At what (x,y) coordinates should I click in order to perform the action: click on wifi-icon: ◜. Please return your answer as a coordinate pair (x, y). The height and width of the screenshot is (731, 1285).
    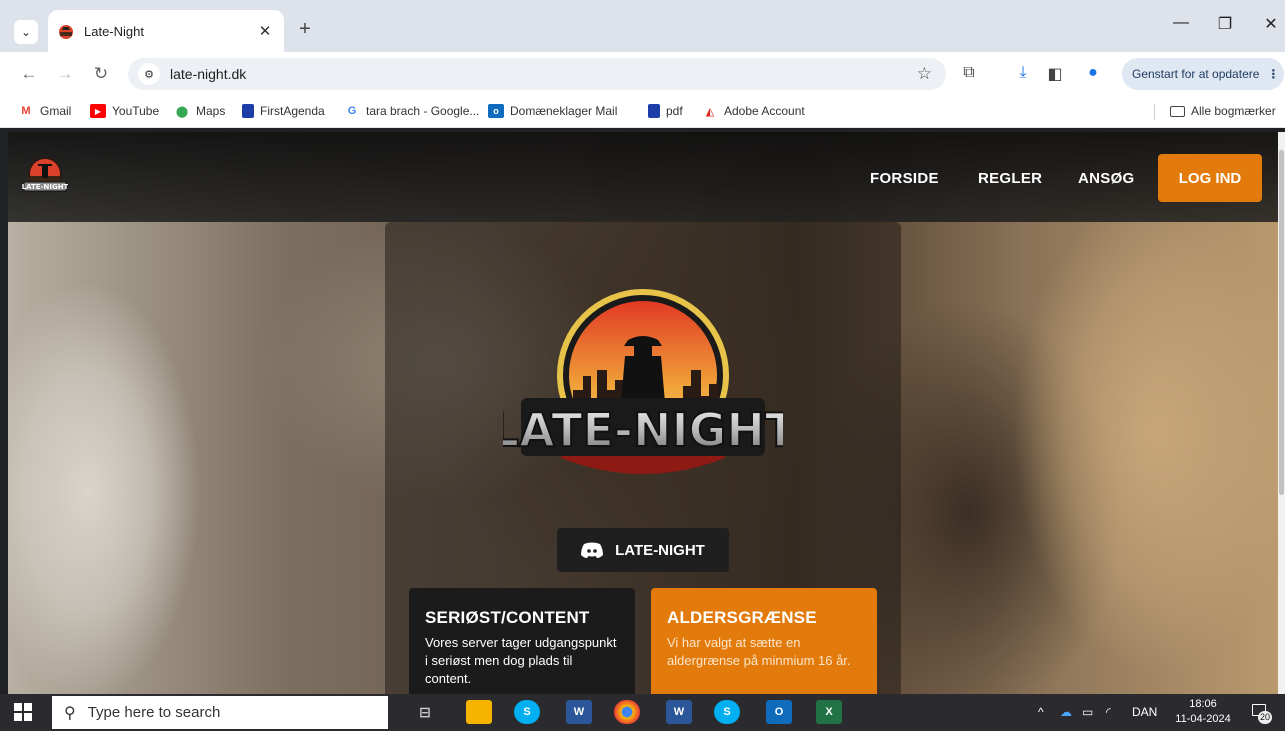
    Looking at the image, I should click on (1108, 712).